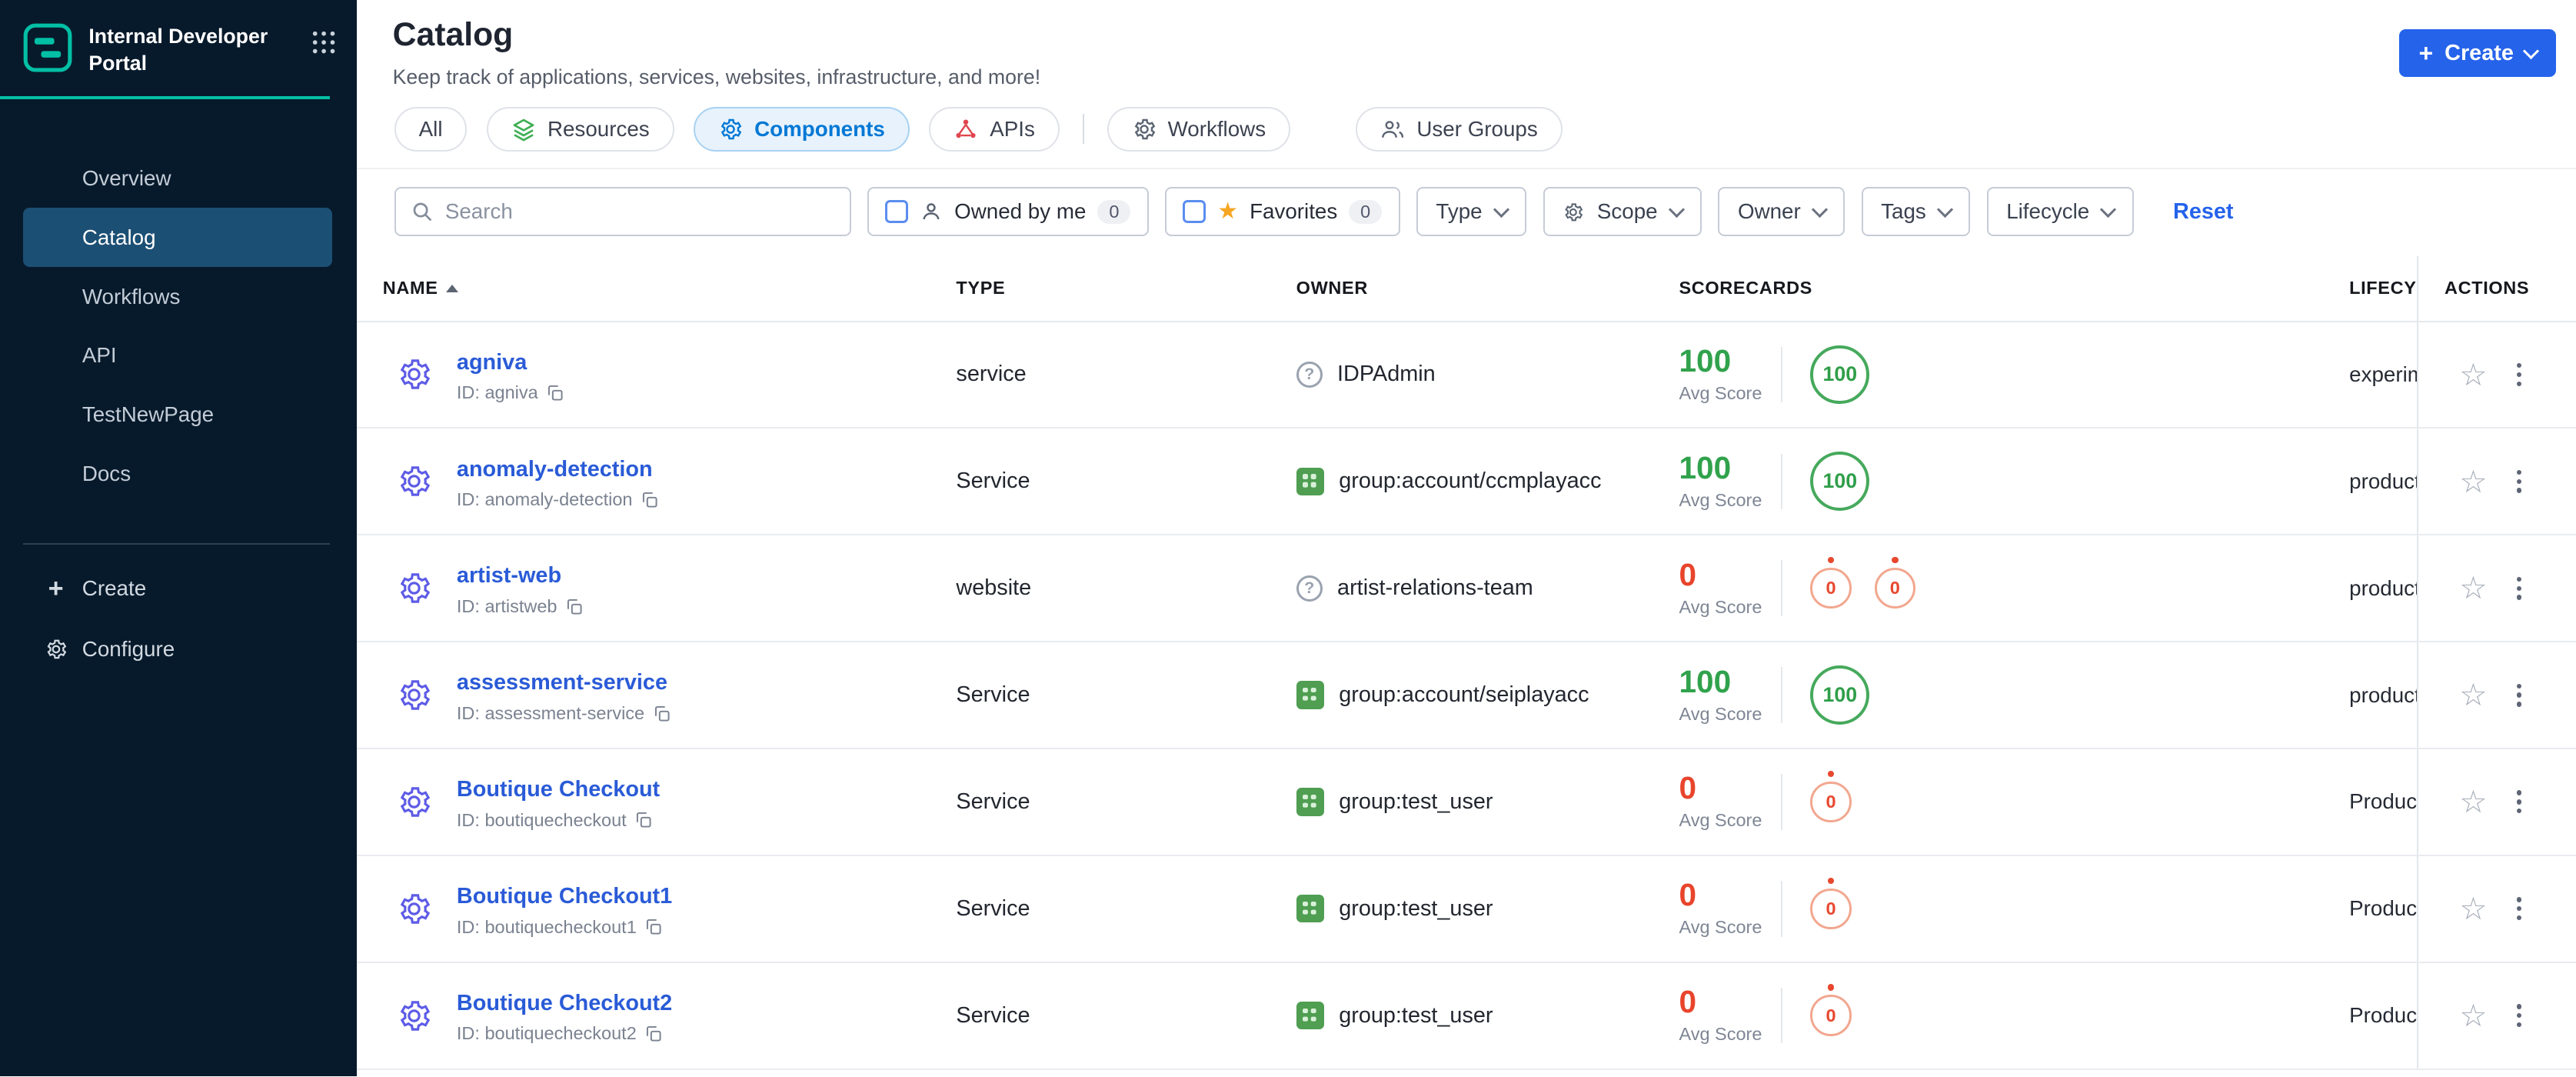 This screenshot has width=2576, height=1077. What do you see at coordinates (1487, 288) in the screenshot?
I see `column-header-owner: OWNER` at bounding box center [1487, 288].